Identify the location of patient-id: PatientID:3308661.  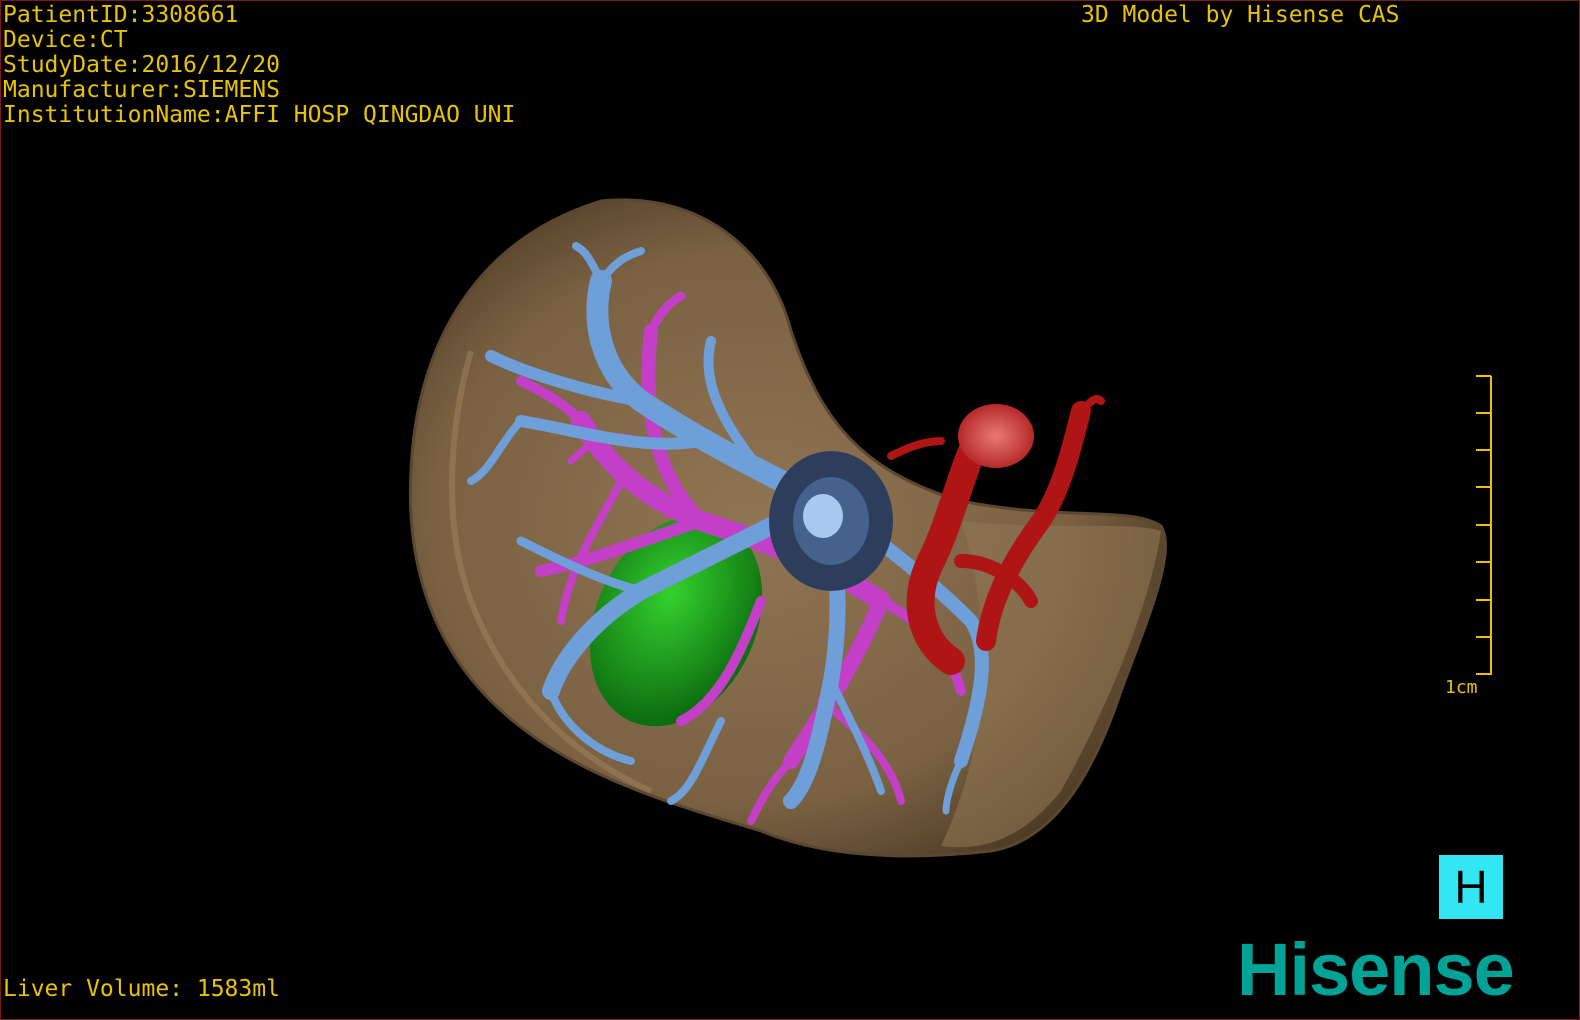
(121, 15).